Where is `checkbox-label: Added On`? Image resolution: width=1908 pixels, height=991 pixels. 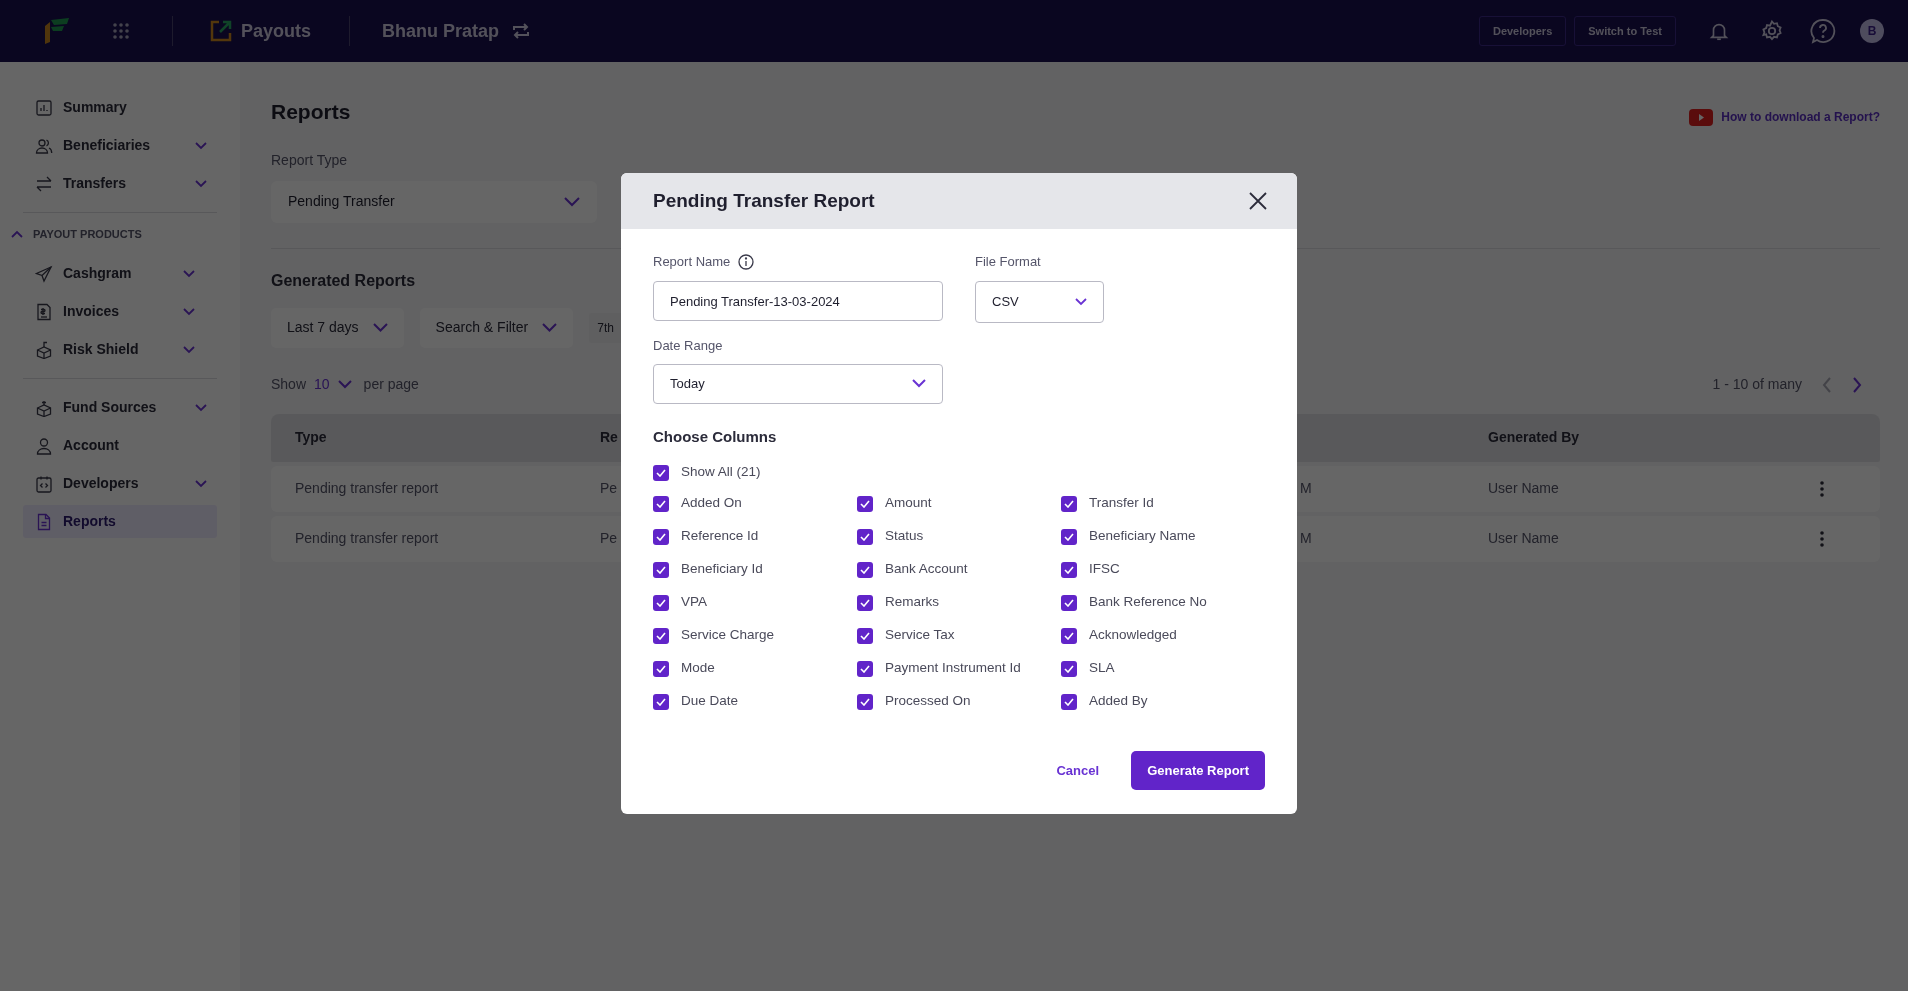
checkbox-label: Added On is located at coordinates (711, 503).